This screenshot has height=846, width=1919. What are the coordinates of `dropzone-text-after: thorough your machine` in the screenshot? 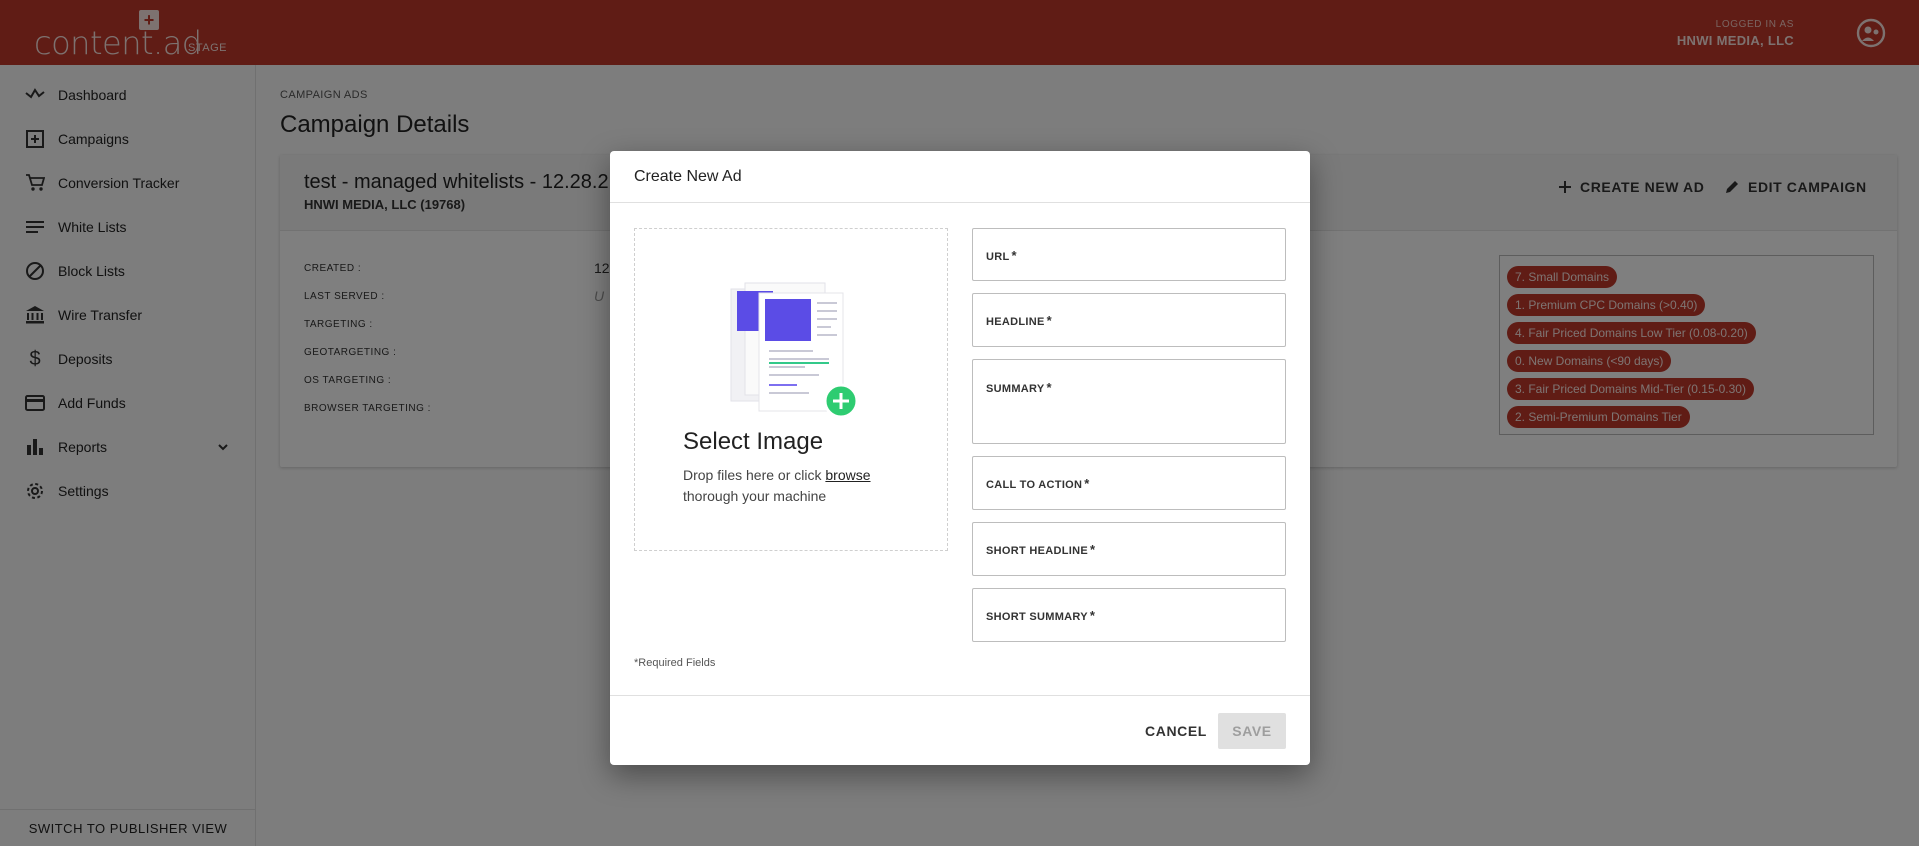 It's located at (755, 496).